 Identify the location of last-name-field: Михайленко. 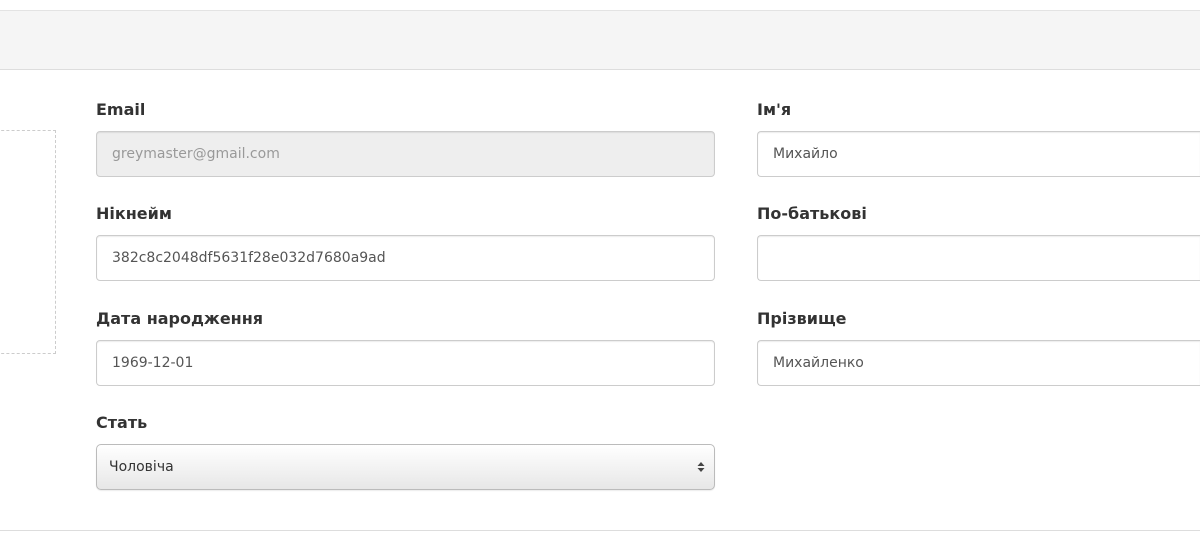
(978, 363).